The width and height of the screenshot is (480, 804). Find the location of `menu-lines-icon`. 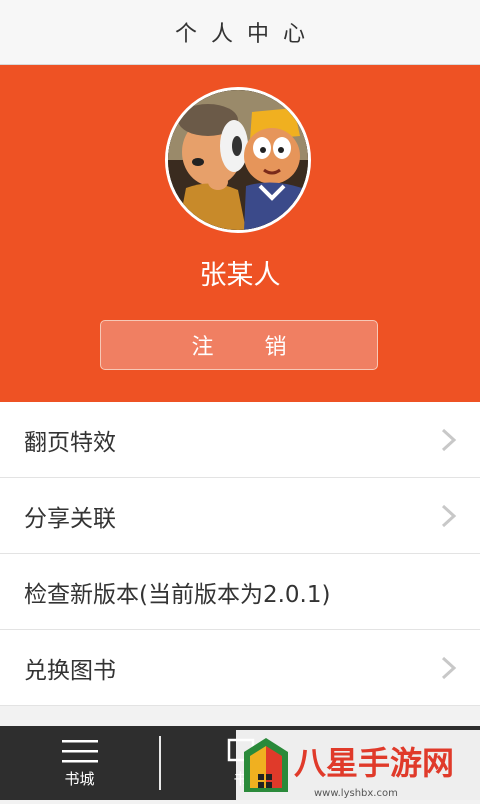

menu-lines-icon is located at coordinates (79, 750).